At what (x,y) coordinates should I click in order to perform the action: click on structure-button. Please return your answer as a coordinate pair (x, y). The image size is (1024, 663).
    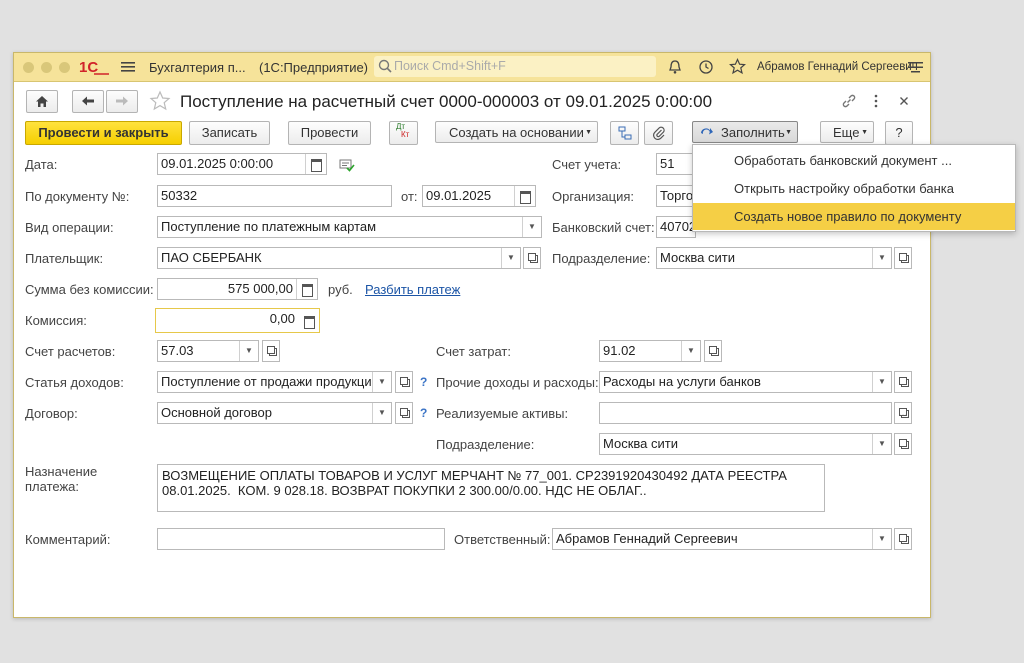
    Looking at the image, I should click on (624, 133).